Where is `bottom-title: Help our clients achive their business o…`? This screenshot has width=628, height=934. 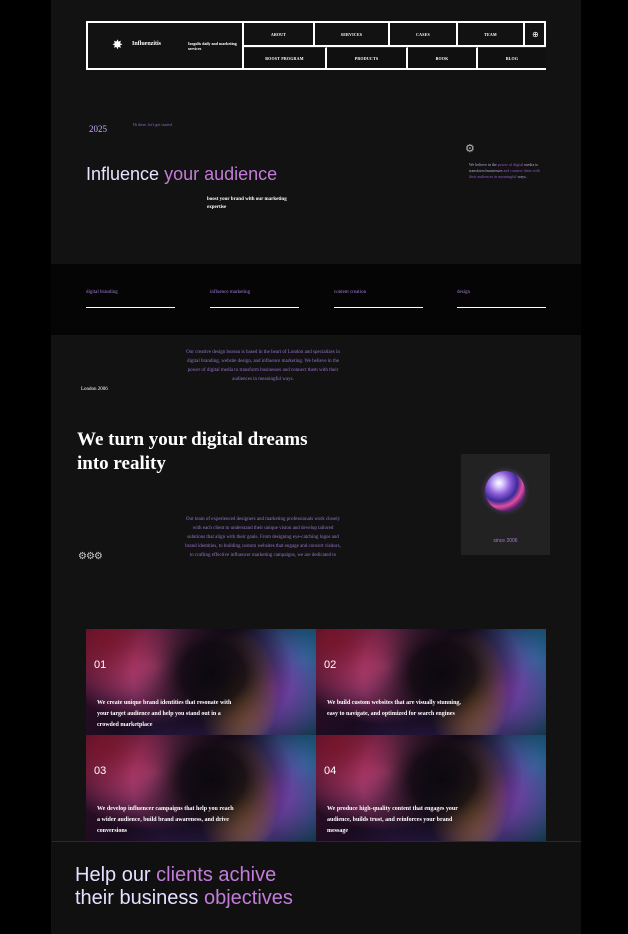
bottom-title: Help our clients achive their business o… is located at coordinates (184, 887).